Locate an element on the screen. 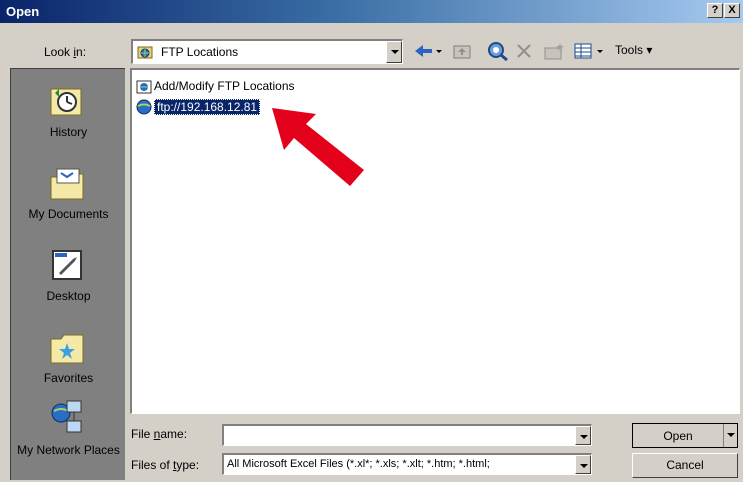 The width and height of the screenshot is (743, 482). network-places-icon is located at coordinates (66, 416).